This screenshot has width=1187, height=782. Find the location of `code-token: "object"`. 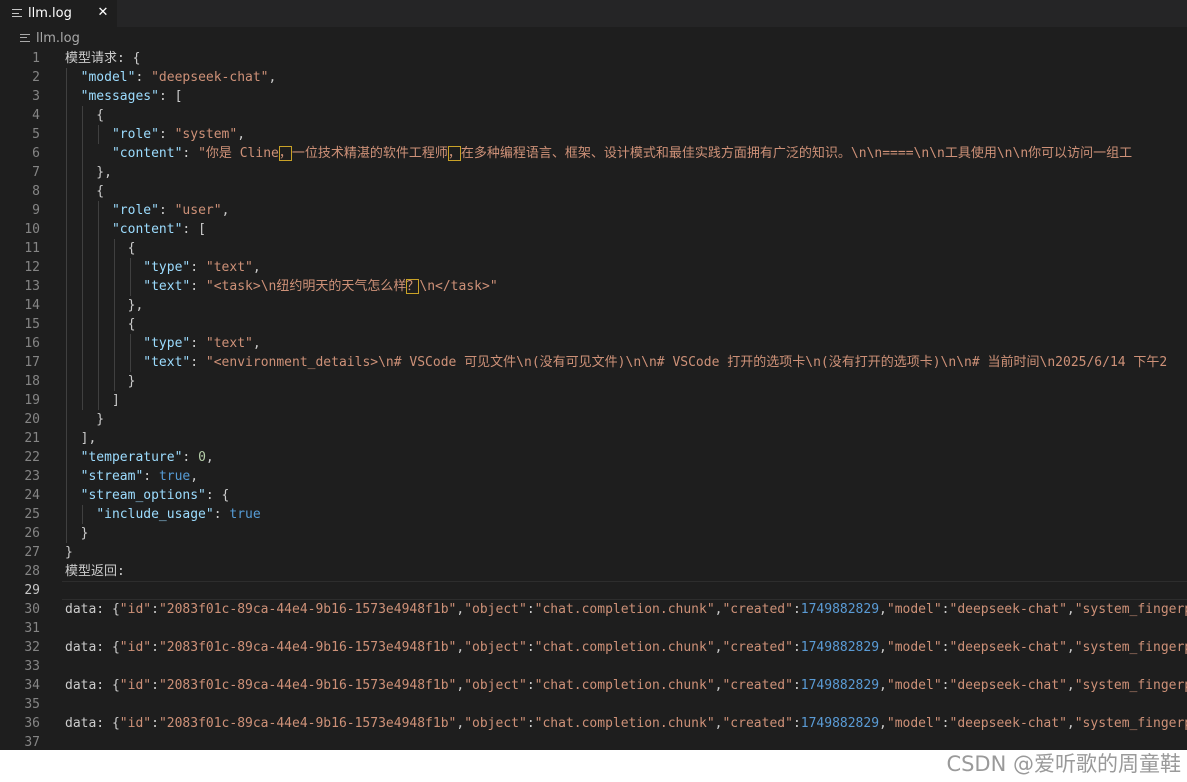

code-token: "object" is located at coordinates (495, 685).